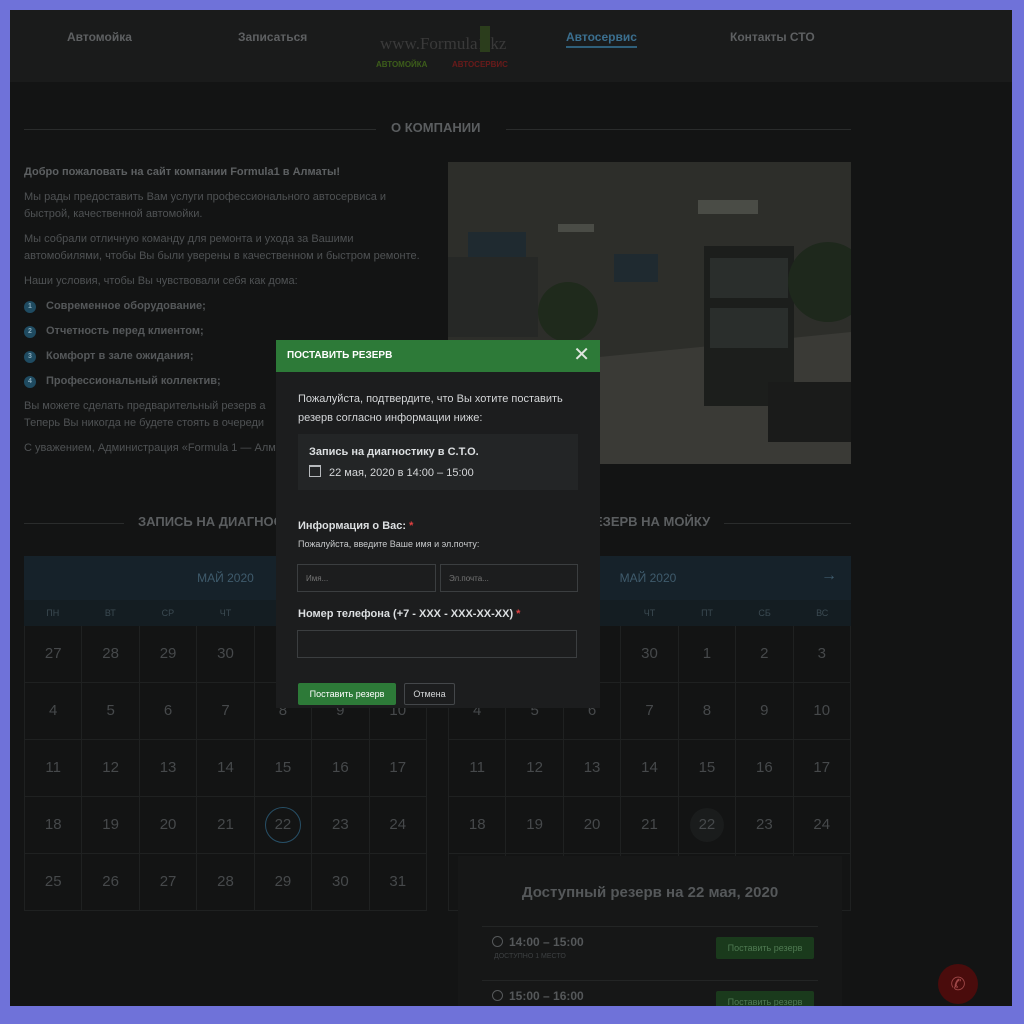 The image size is (1024, 1024). Describe the element at coordinates (54, 882) in the screenshot. I see `calendar-day: 25` at that location.